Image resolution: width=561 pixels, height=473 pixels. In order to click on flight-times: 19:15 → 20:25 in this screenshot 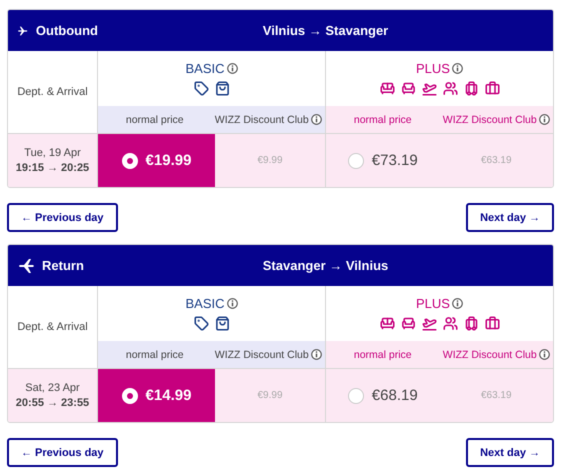, I will do `click(53, 168)`.